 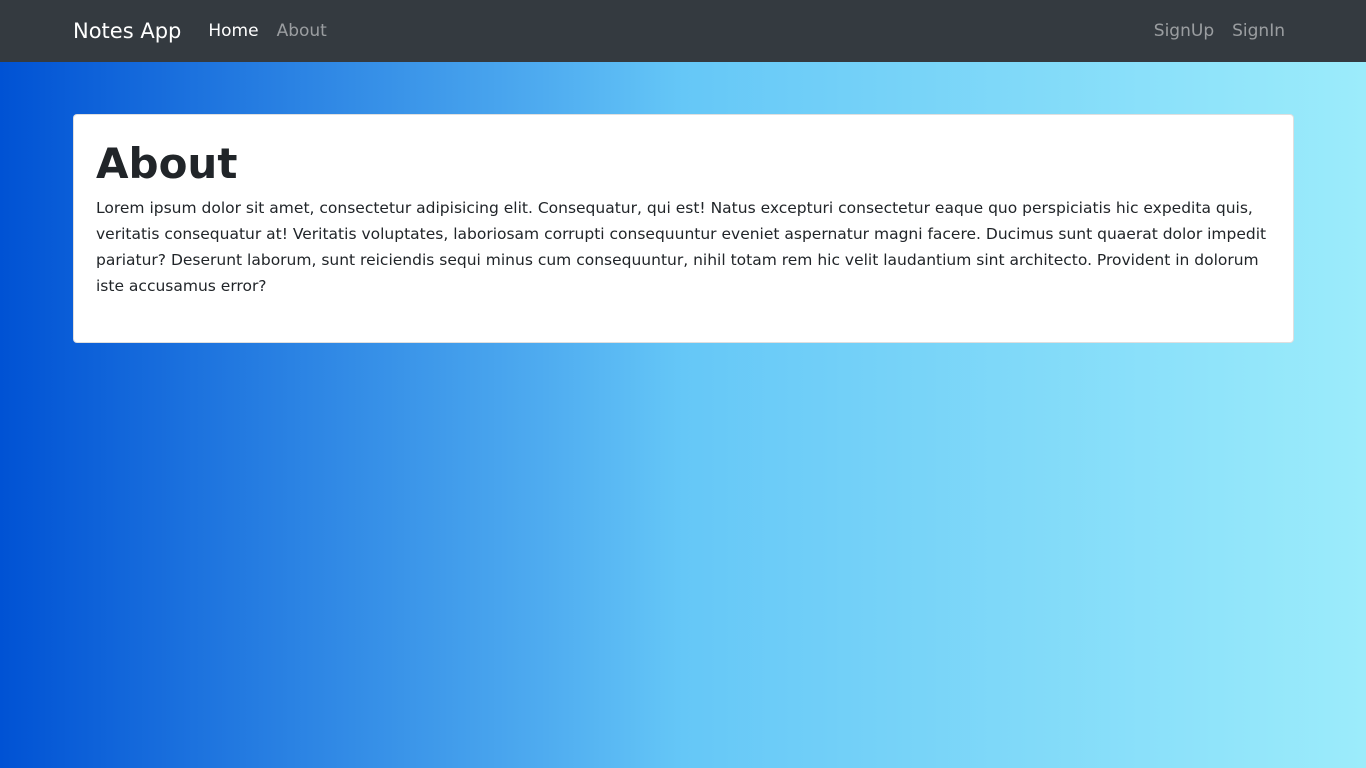 I want to click on nav-signin-link: SignIn, so click(x=1258, y=31).